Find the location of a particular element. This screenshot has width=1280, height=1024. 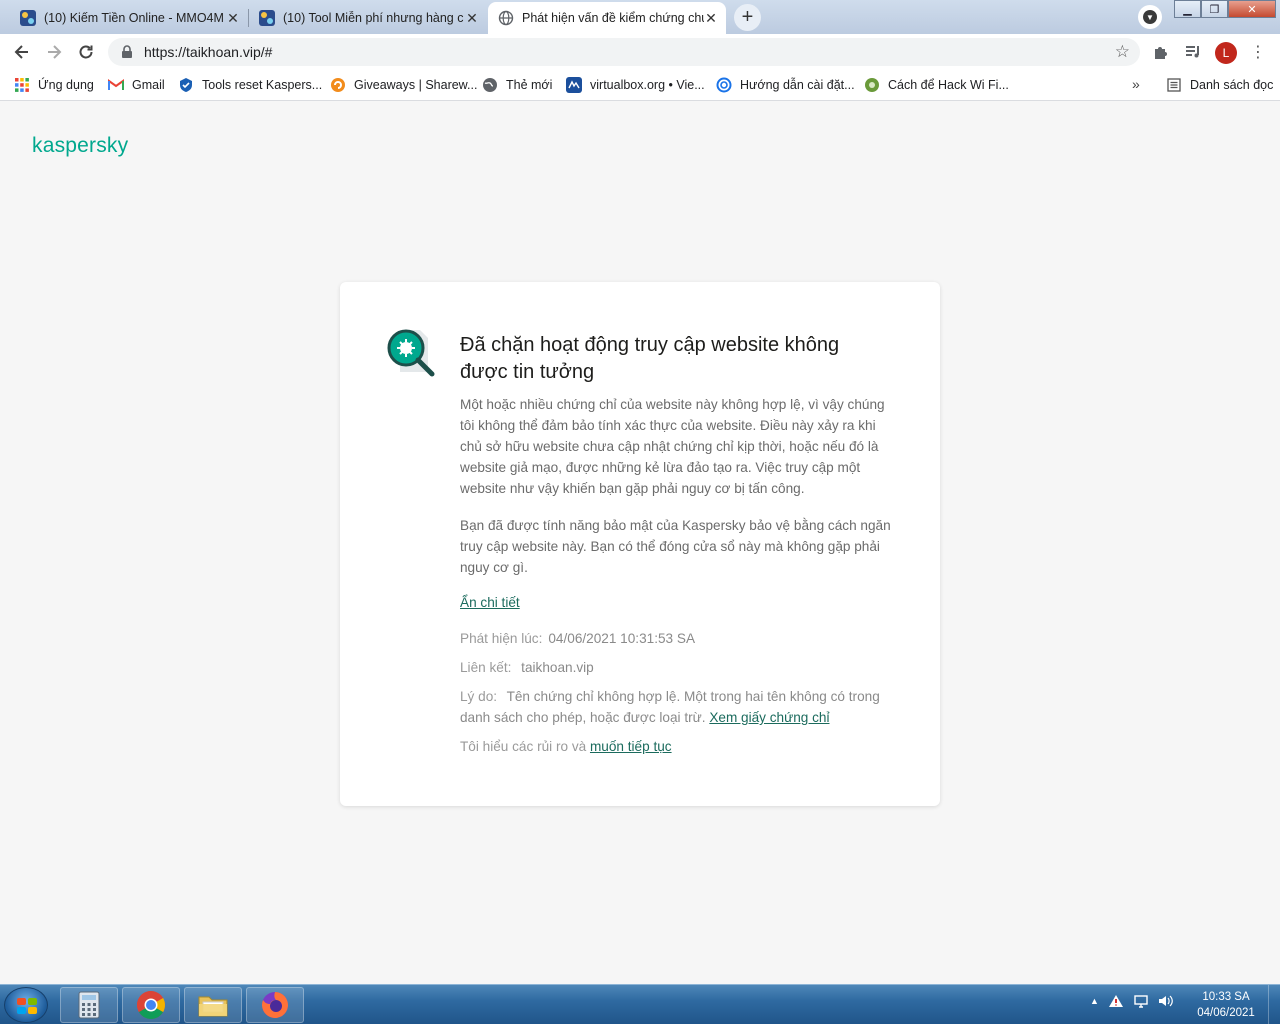

system-clock: 10:33 SA 04/06/2021 is located at coordinates (1226, 1005).